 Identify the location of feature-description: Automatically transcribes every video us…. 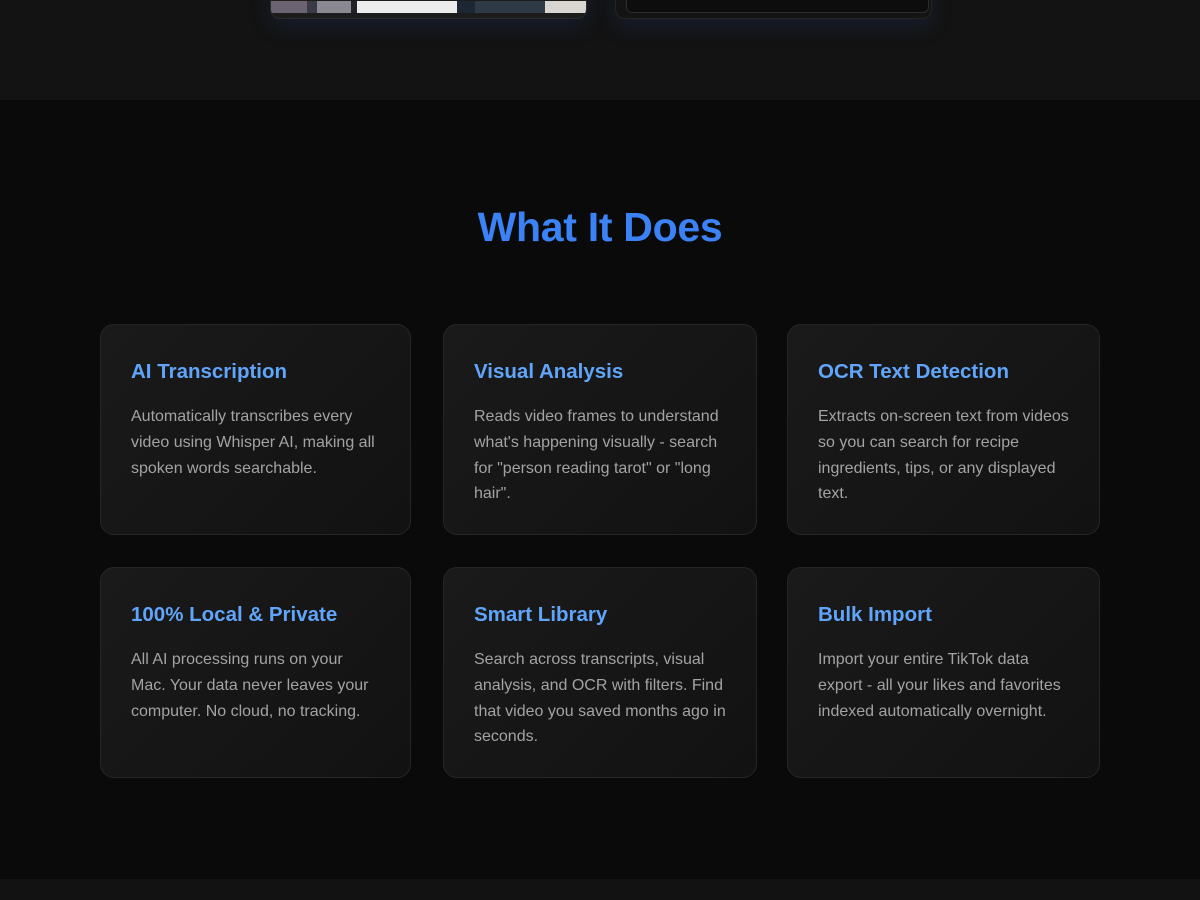
(253, 442).